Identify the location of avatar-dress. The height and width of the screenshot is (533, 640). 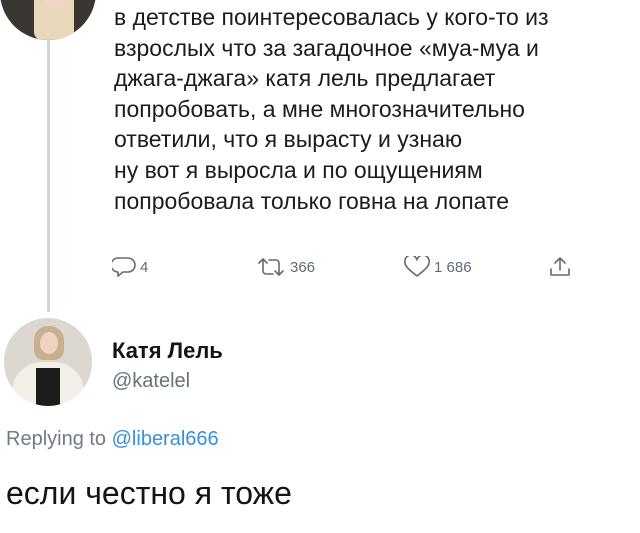
(48, 387).